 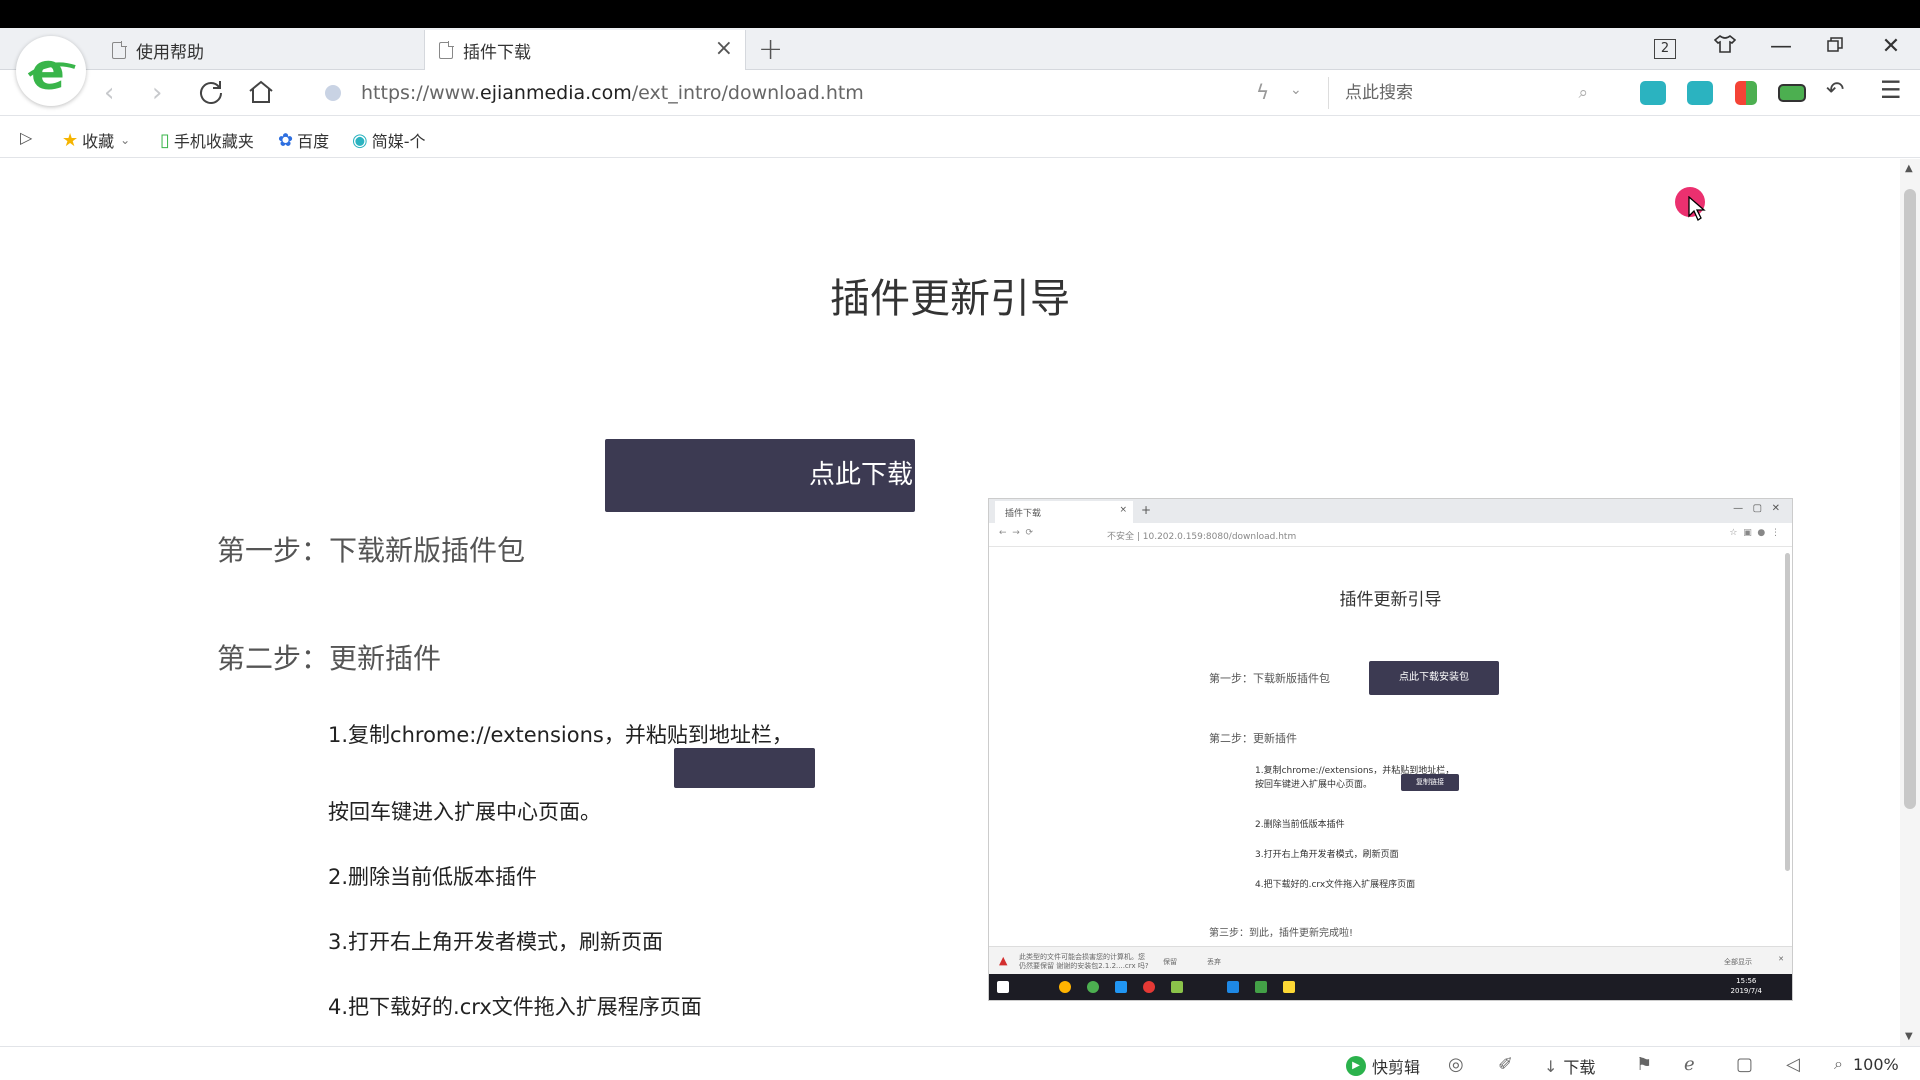 I want to click on jianmei-icon: ◉, so click(x=360, y=140).